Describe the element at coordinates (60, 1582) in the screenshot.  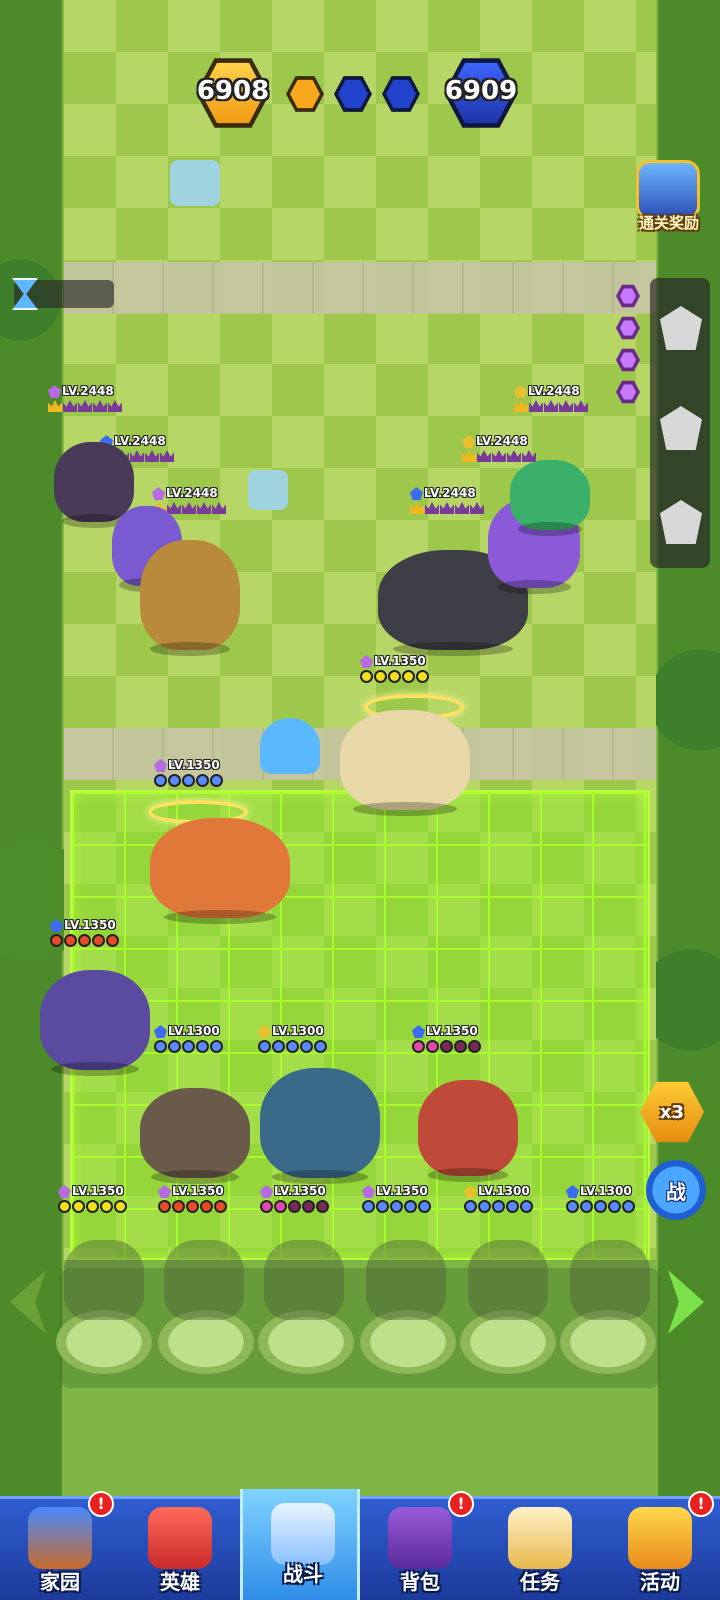
I see `nav-label: 家园` at that location.